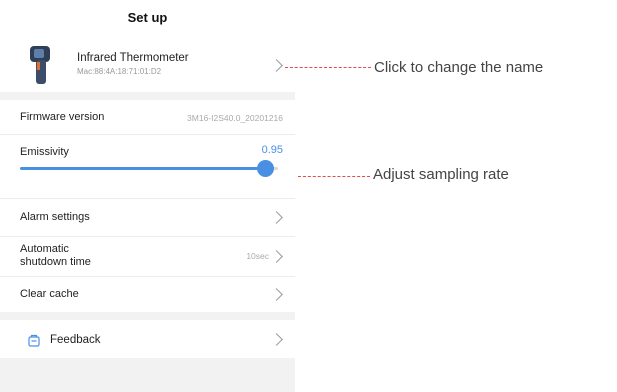  Describe the element at coordinates (147, 17) in the screenshot. I see `page-title: Set up` at that location.